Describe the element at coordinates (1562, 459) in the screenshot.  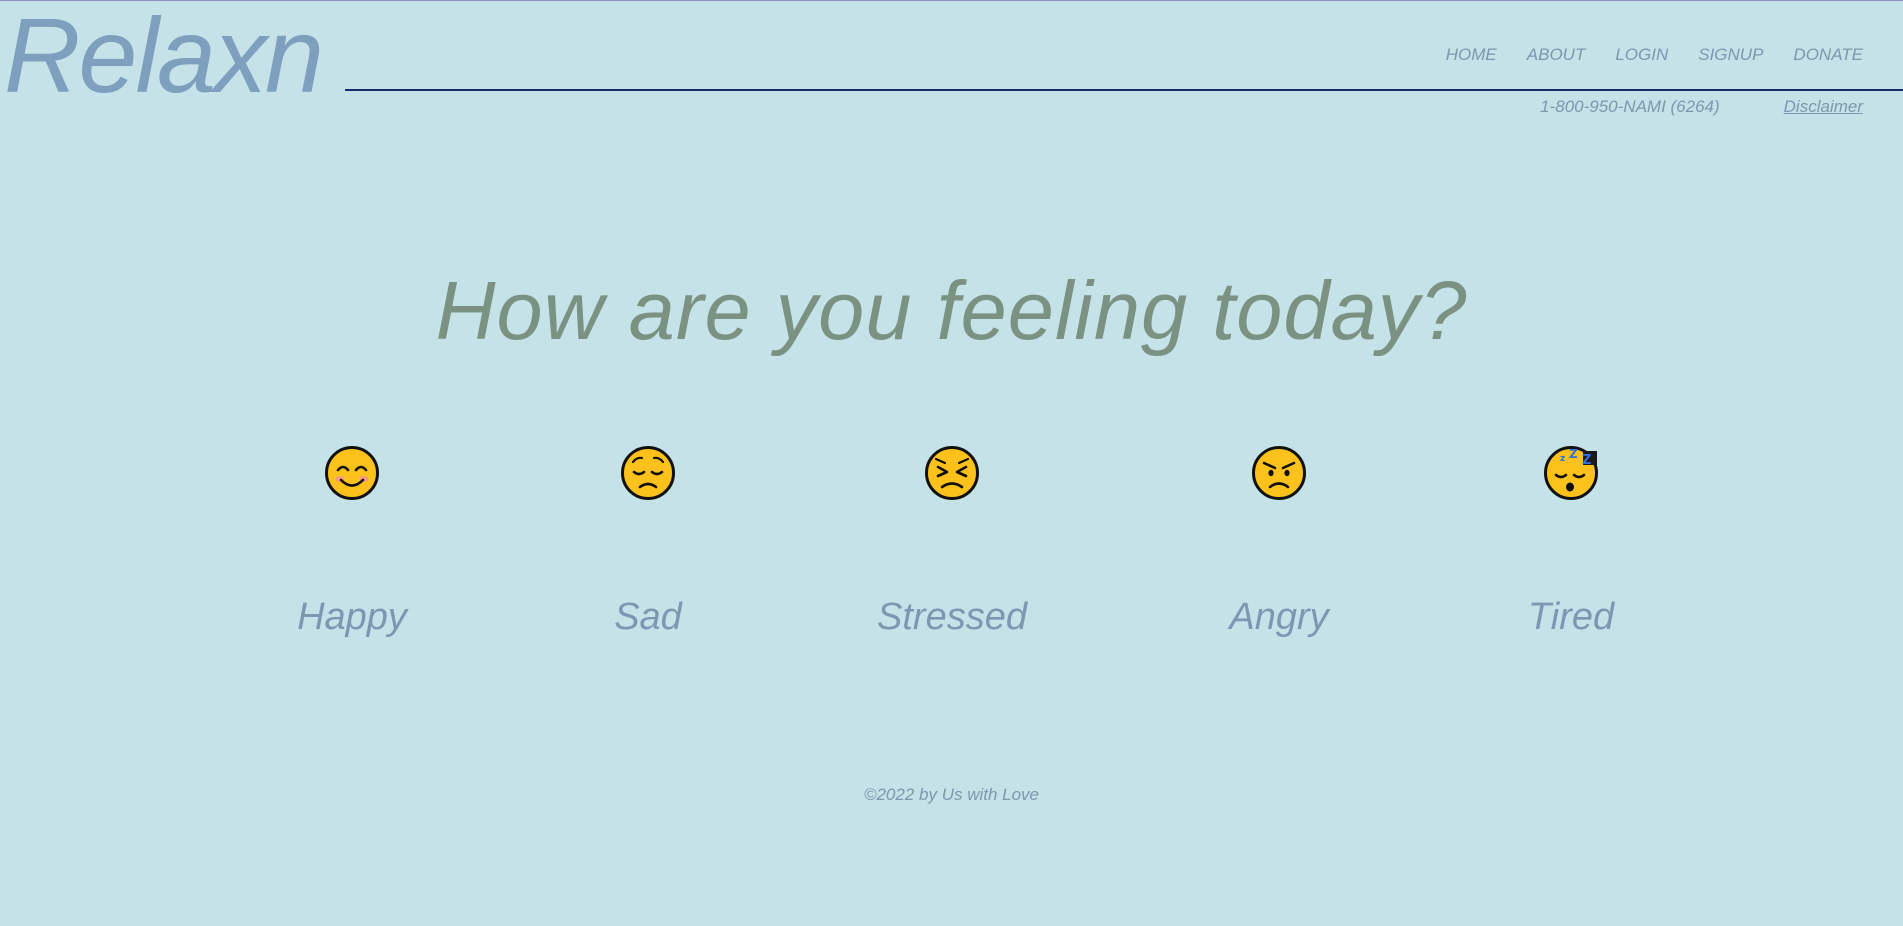
I see `svg-text: z` at that location.